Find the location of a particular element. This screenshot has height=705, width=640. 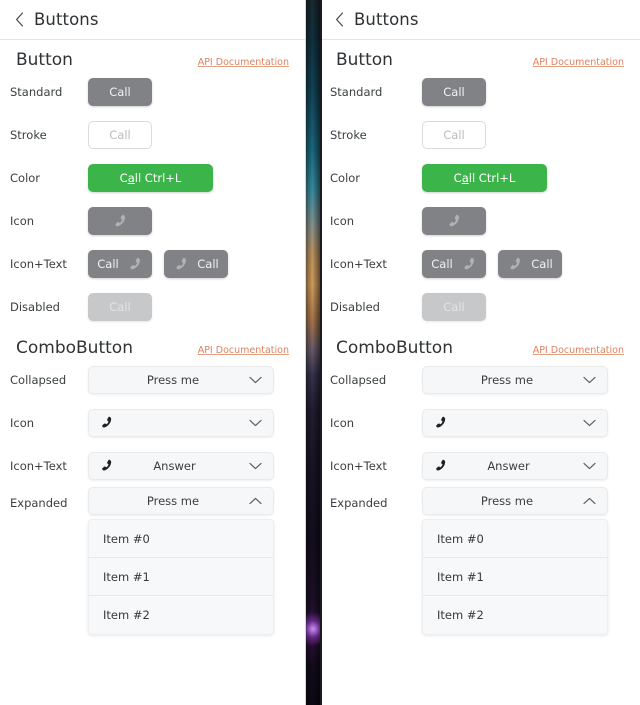

disabled-call-button: Call is located at coordinates (454, 306).